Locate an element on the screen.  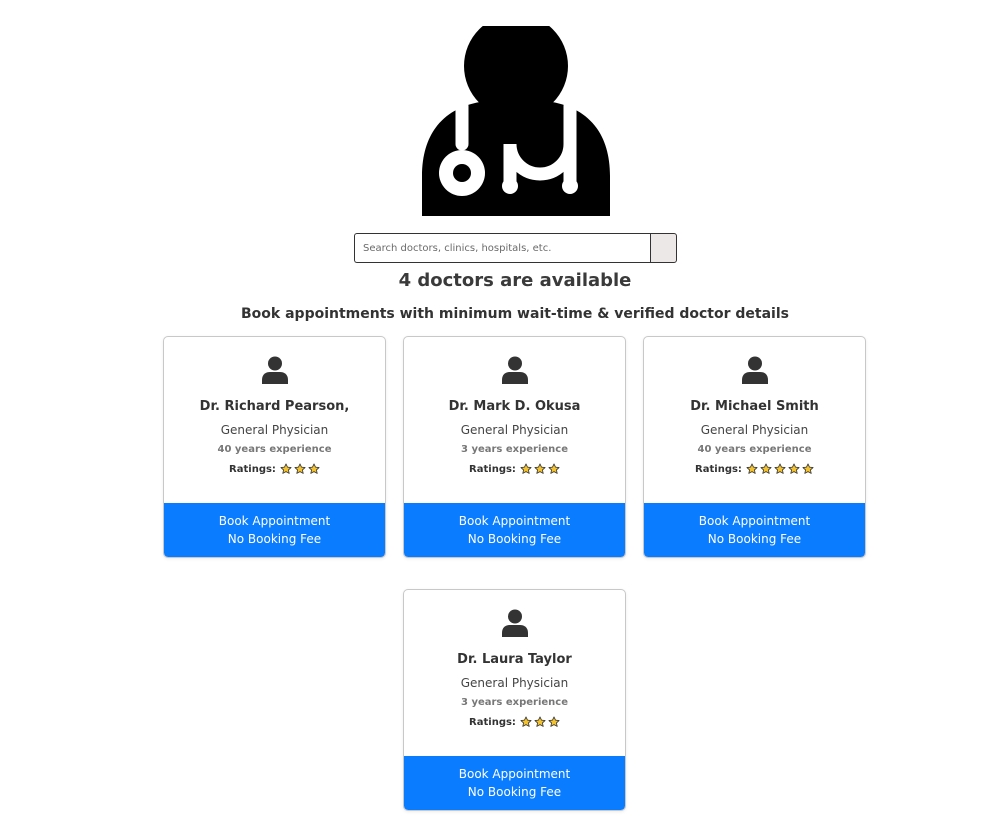
doctor-name: Dr. Laura Taylor is located at coordinates (514, 659).